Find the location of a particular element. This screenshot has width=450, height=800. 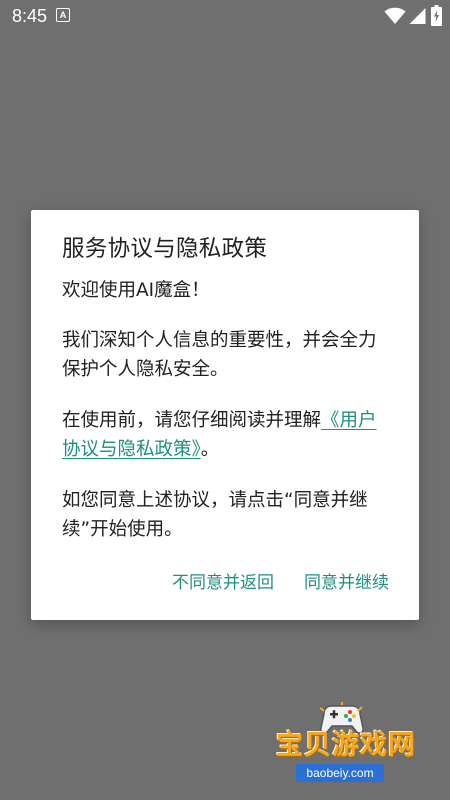

a-notification-icon: A is located at coordinates (63, 15).